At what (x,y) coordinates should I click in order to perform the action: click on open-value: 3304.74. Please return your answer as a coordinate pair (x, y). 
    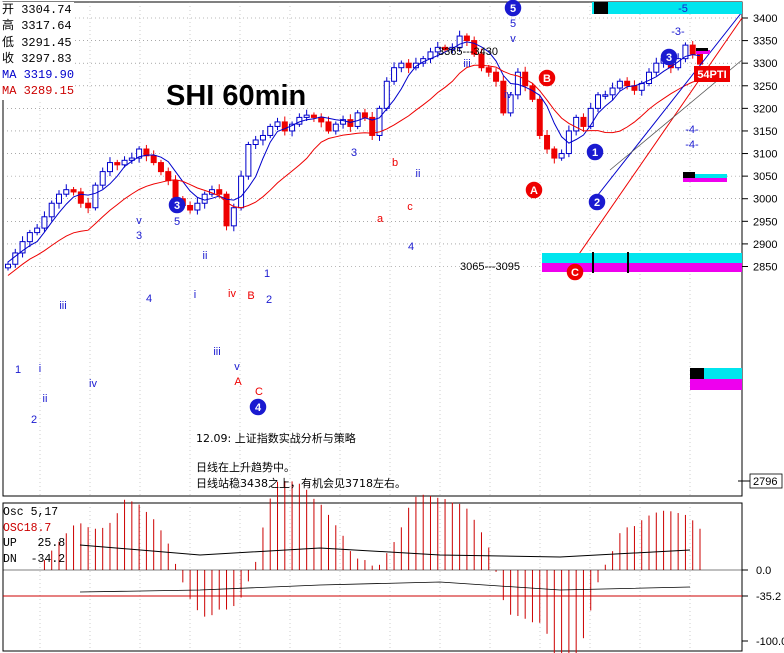
    Looking at the image, I should click on (46, 10).